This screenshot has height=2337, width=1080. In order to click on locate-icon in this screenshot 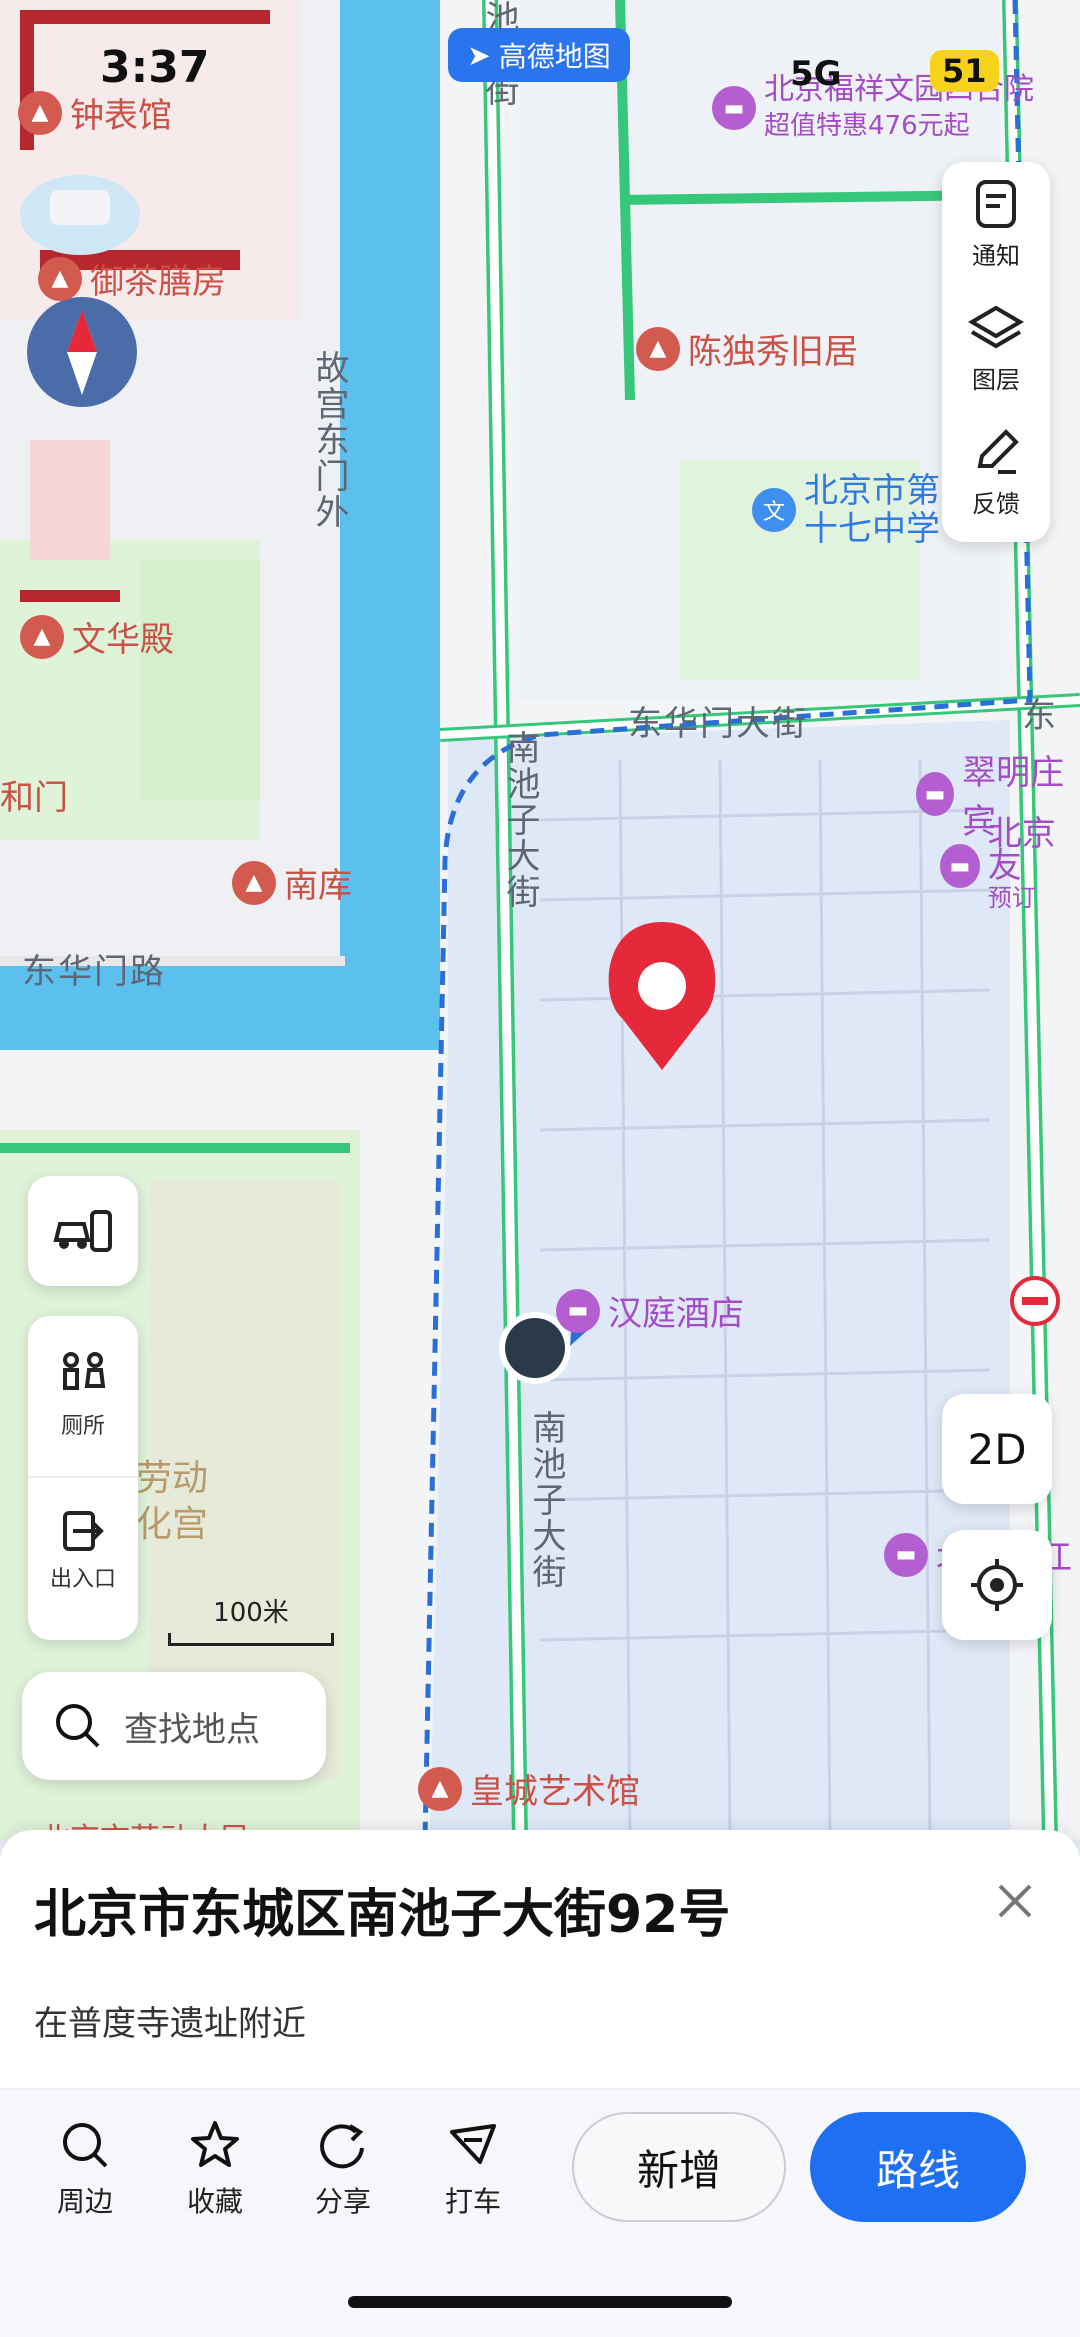, I will do `click(997, 1585)`.